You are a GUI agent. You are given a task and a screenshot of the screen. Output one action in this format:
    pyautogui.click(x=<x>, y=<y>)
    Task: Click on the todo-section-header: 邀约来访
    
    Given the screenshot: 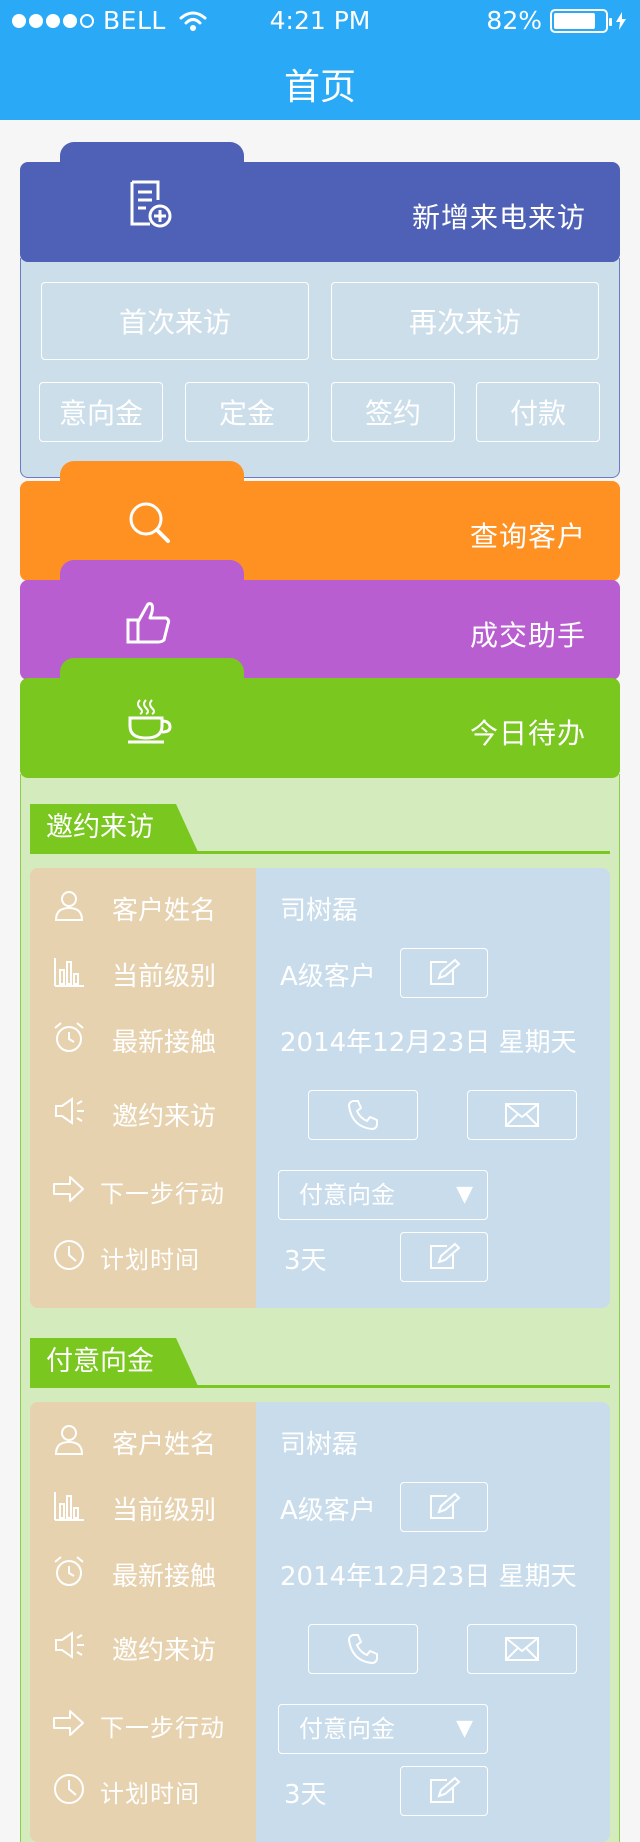 What is the action you would take?
    pyautogui.click(x=320, y=829)
    